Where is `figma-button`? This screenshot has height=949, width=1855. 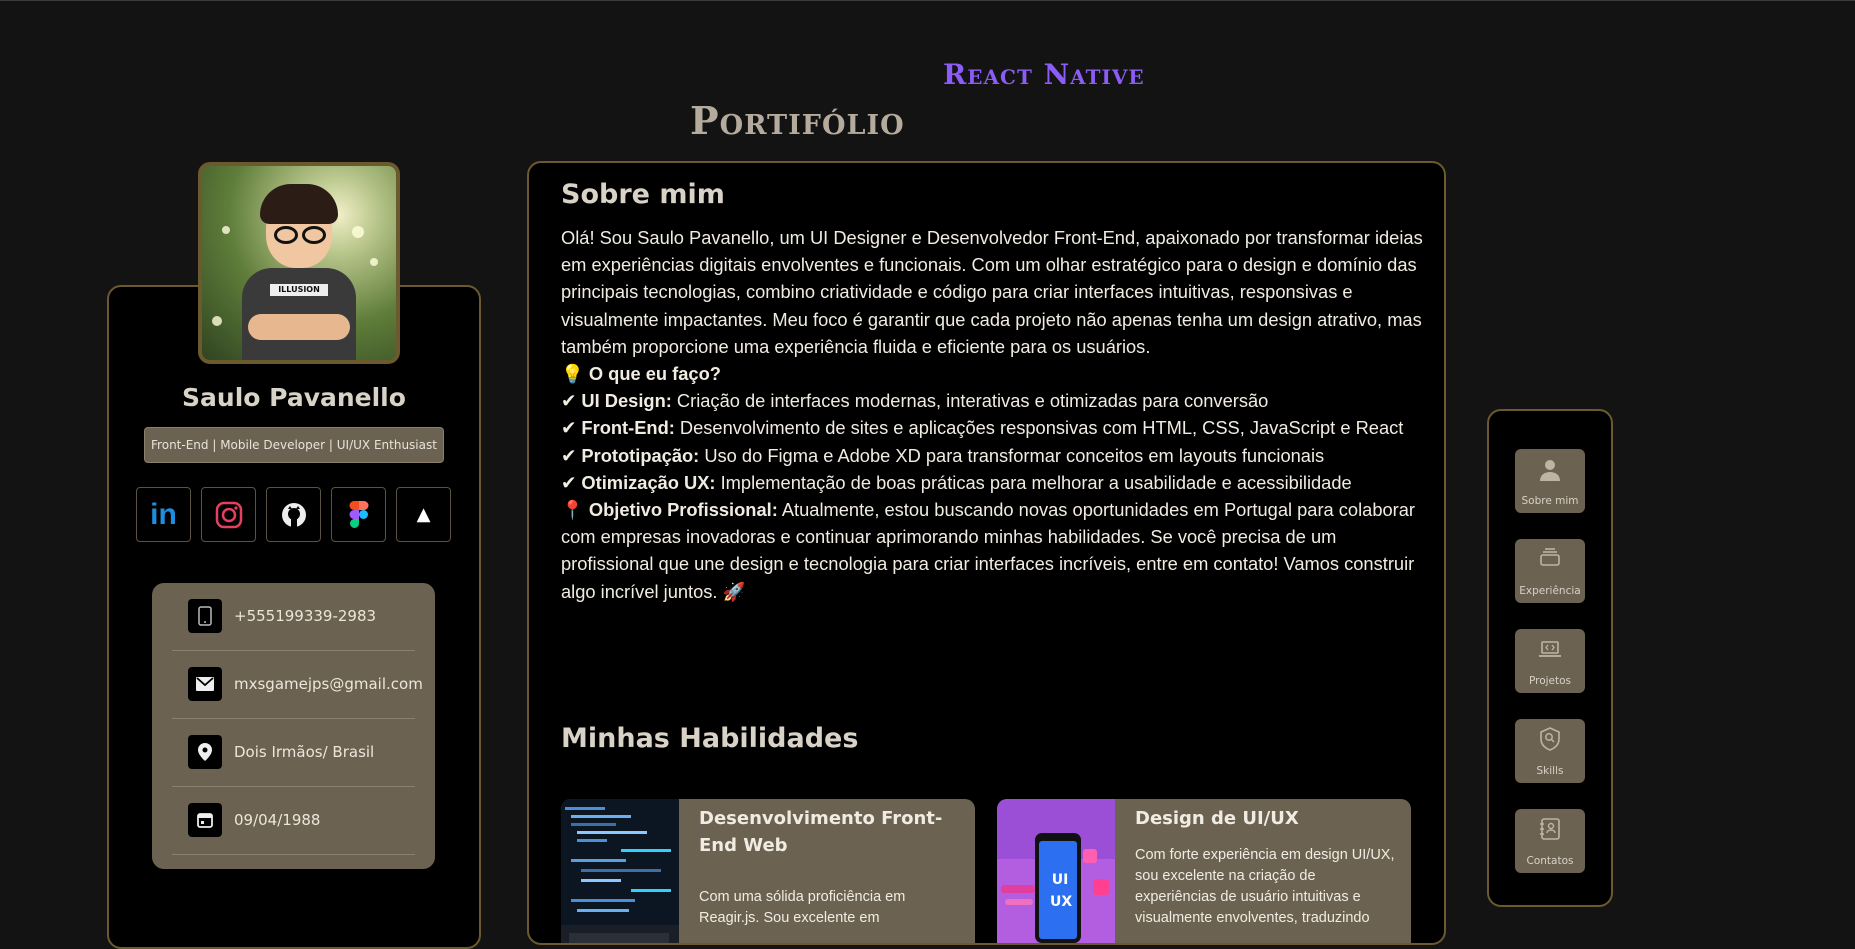 figma-button is located at coordinates (358, 514).